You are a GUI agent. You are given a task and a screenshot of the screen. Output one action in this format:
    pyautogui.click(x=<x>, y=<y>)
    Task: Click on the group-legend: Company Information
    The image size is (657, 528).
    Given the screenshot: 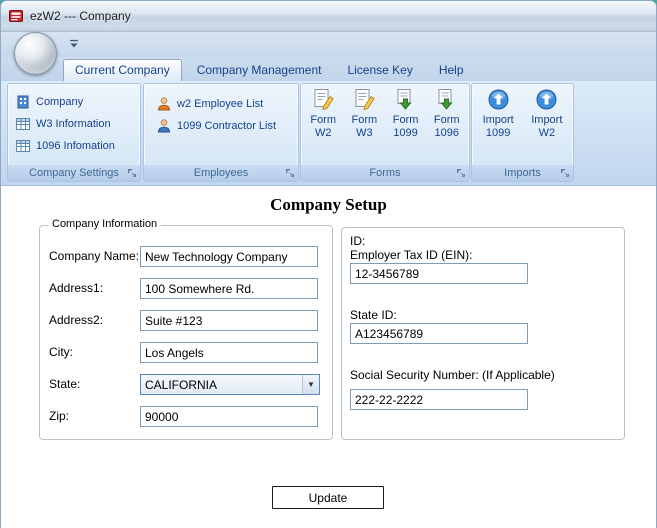 What is the action you would take?
    pyautogui.click(x=105, y=224)
    